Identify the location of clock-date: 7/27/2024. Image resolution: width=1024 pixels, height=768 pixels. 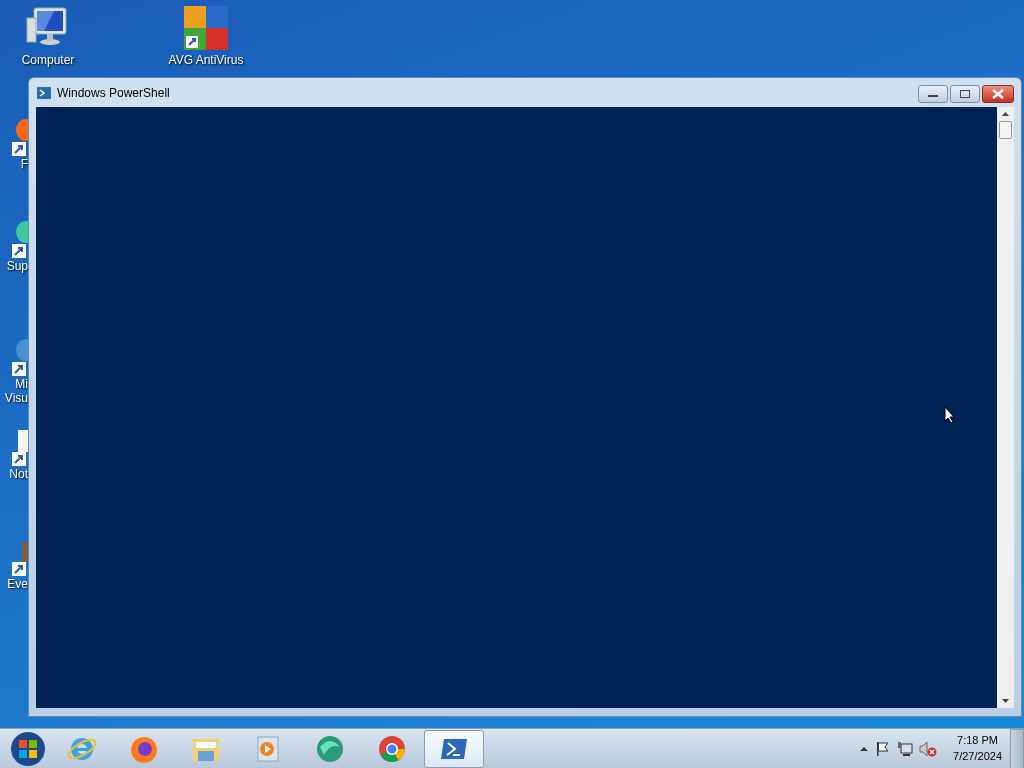
(977, 756).